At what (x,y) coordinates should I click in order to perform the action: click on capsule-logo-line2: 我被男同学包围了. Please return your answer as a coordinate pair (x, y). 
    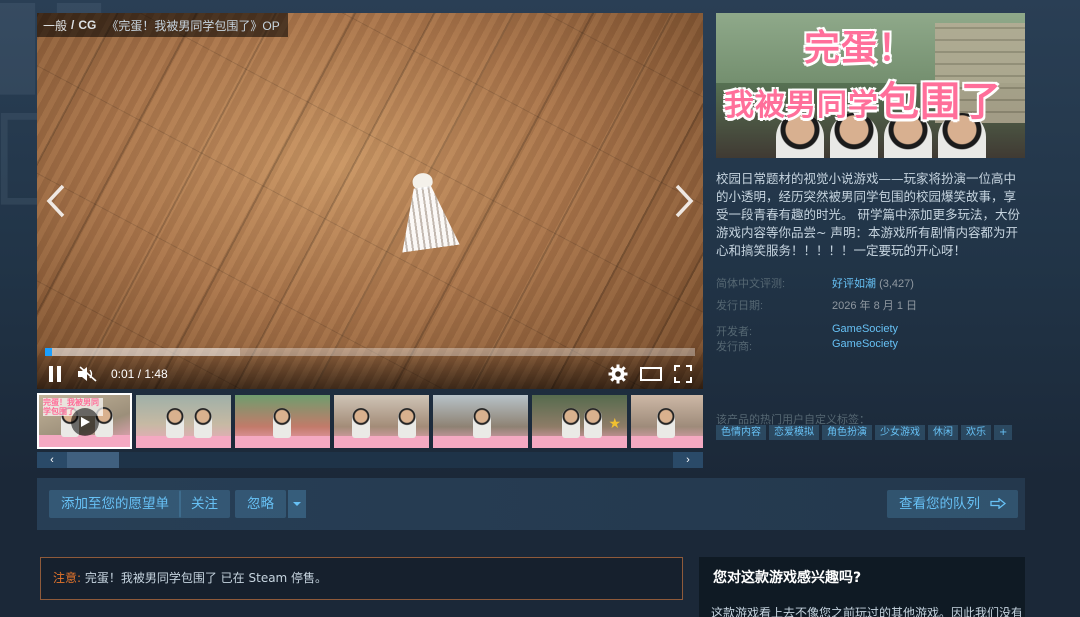
    Looking at the image, I should click on (863, 98).